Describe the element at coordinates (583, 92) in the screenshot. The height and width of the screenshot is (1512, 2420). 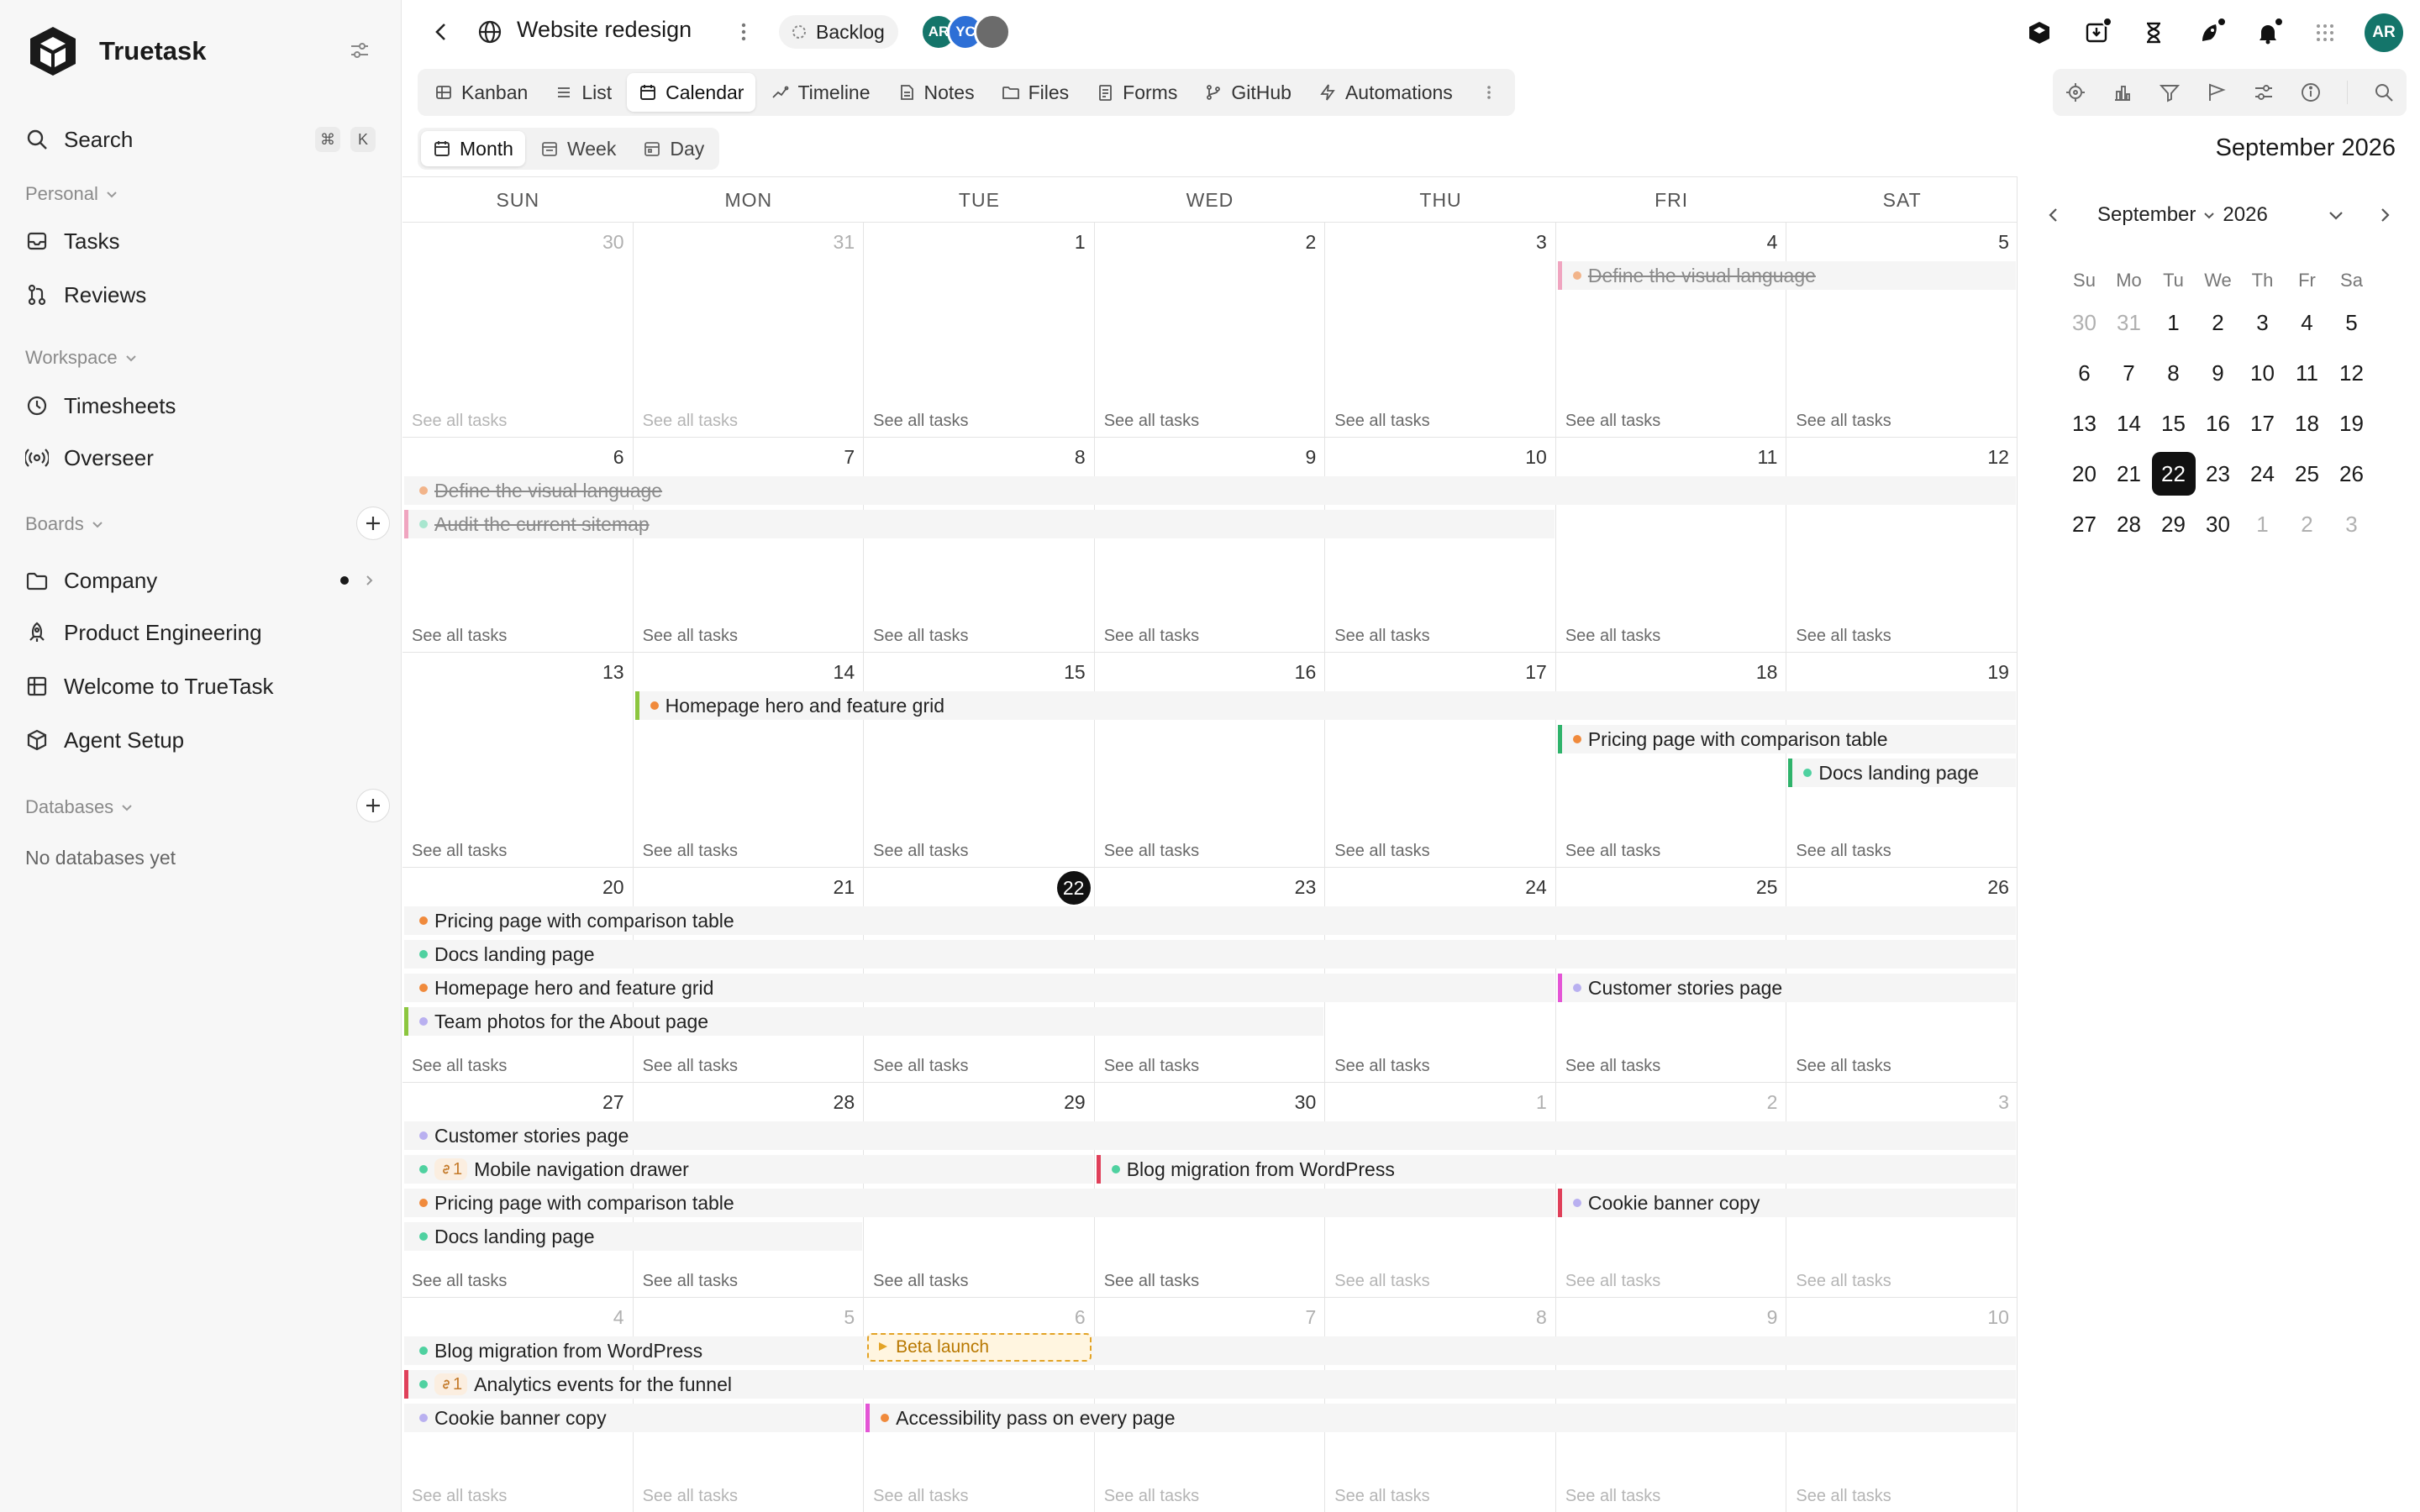
I see `tab-list: List` at that location.